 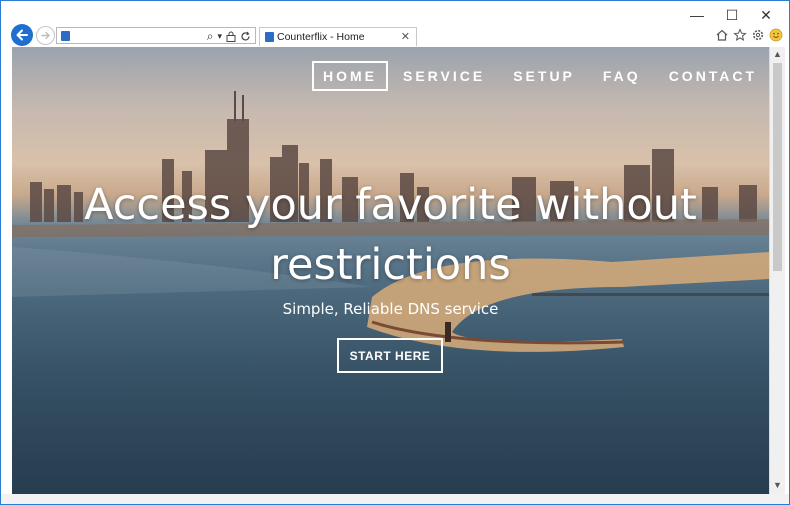 I want to click on hero-title-line-2: restrictions, so click(x=390, y=265).